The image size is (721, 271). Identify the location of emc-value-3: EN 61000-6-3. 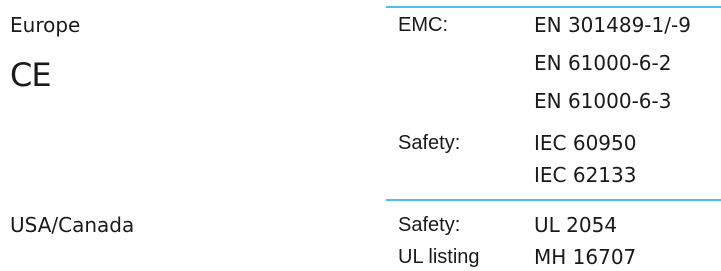
(603, 101).